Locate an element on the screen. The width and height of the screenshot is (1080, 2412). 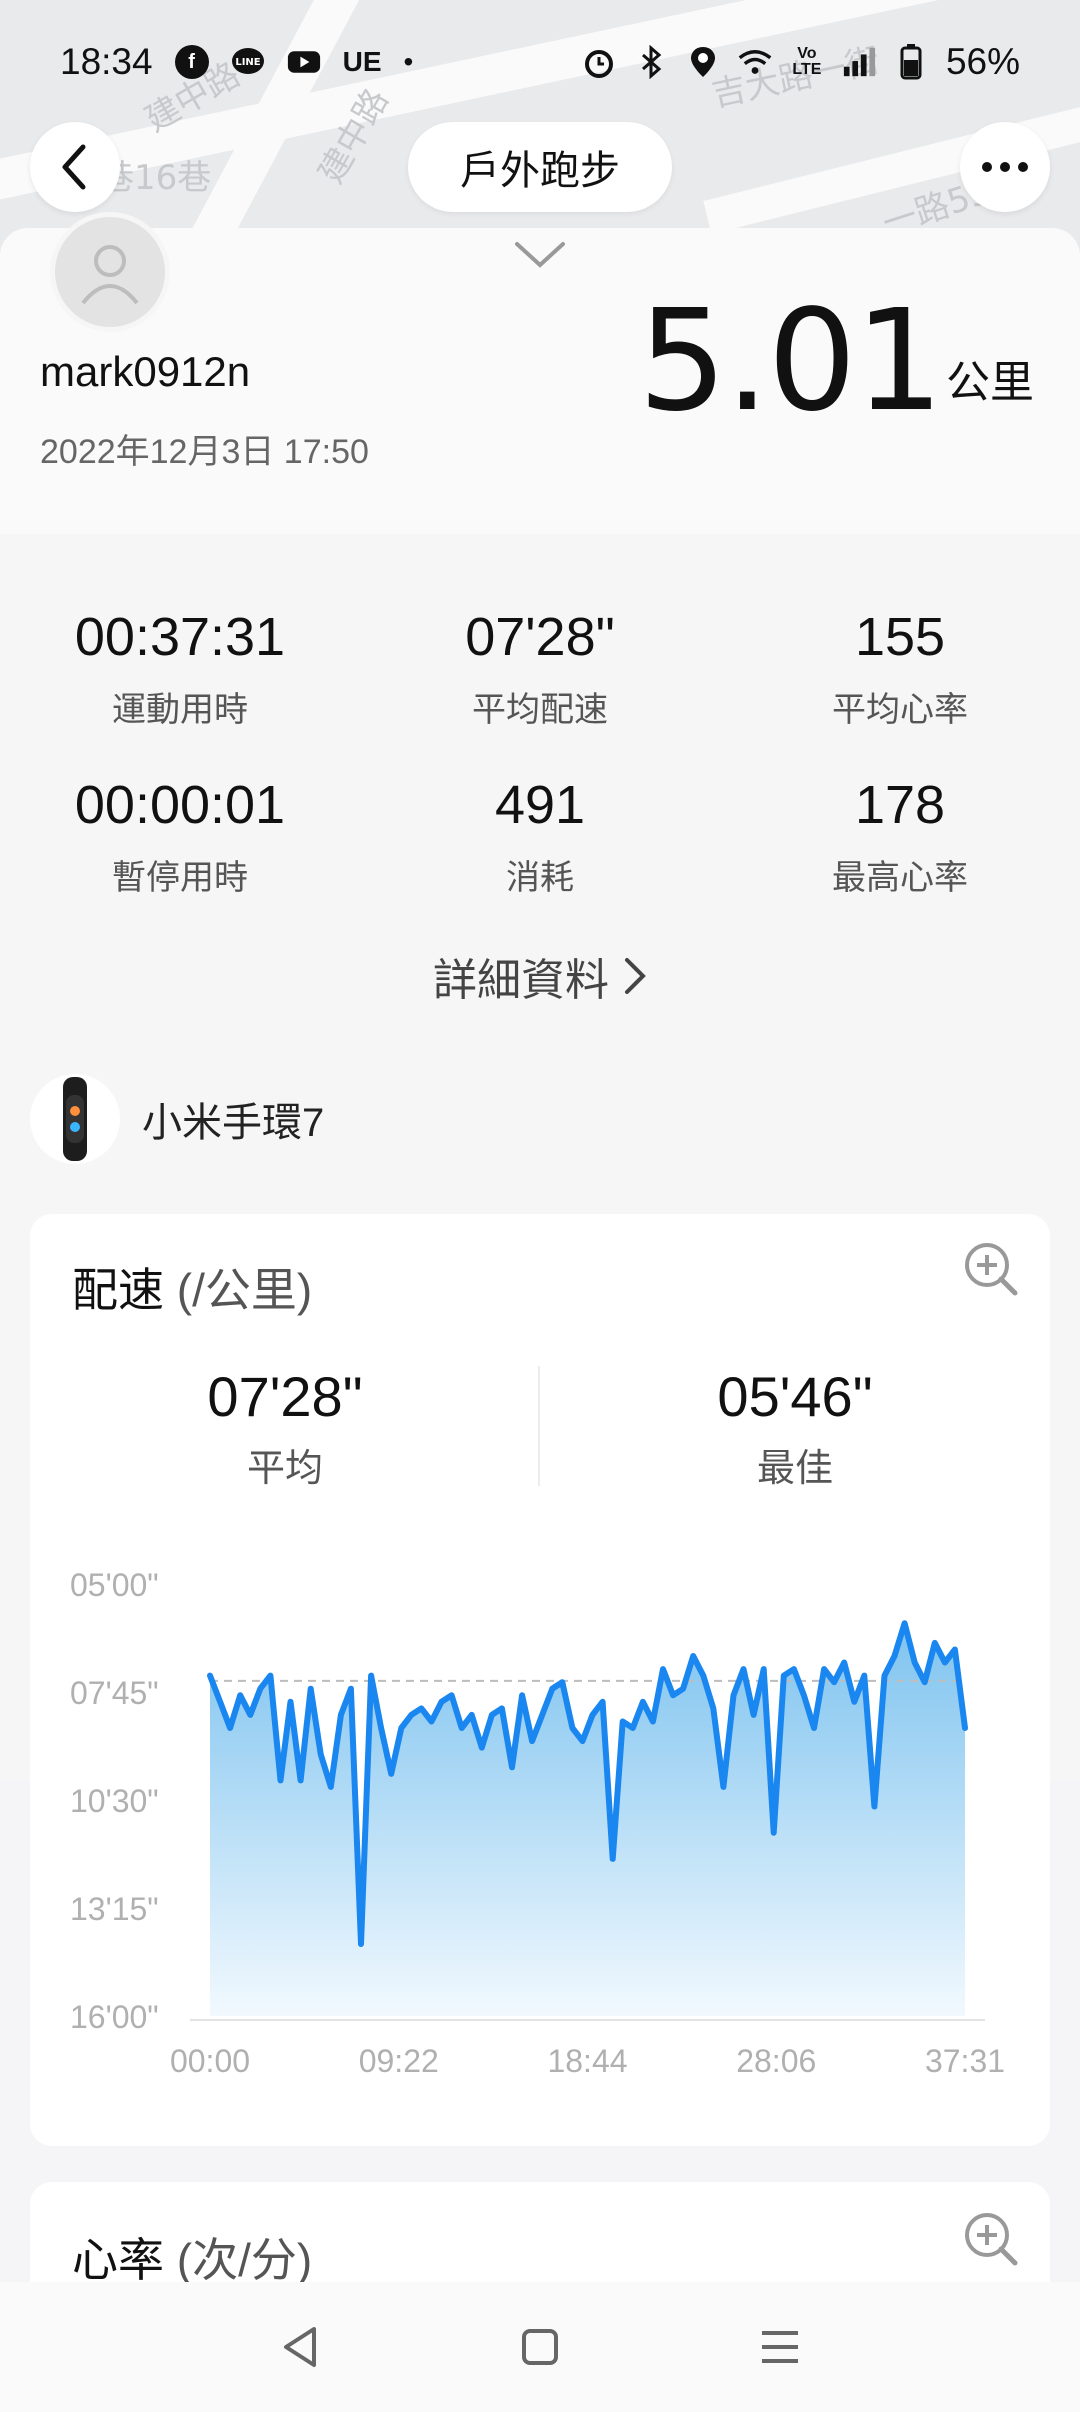
status-bar: 18:34 f LINE UE • Vo LTE 56% is located at coordinates (540, 62).